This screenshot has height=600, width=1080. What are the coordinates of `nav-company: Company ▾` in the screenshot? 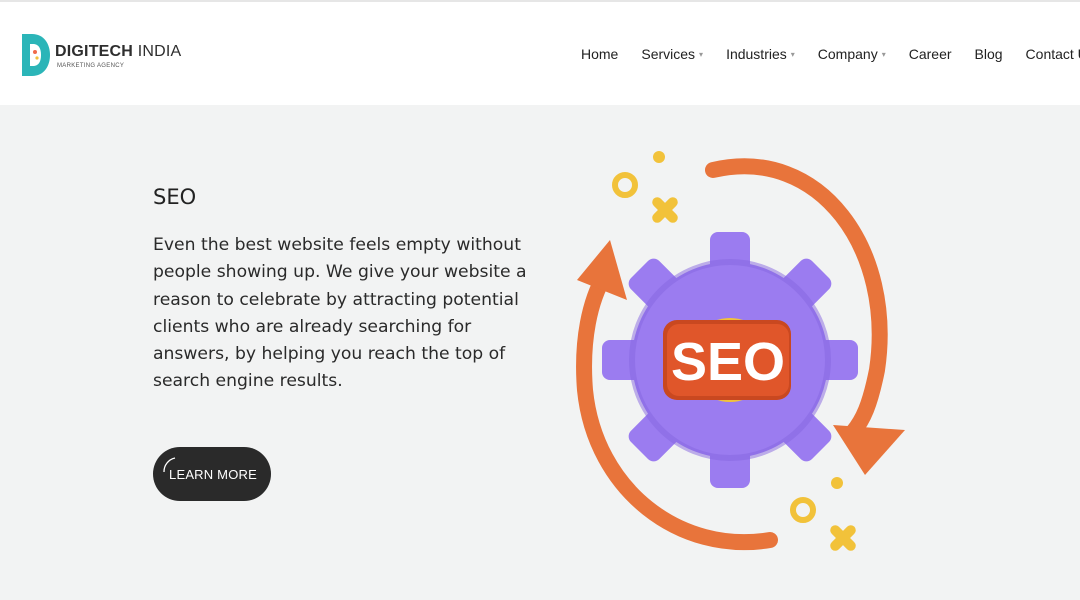 It's located at (852, 54).